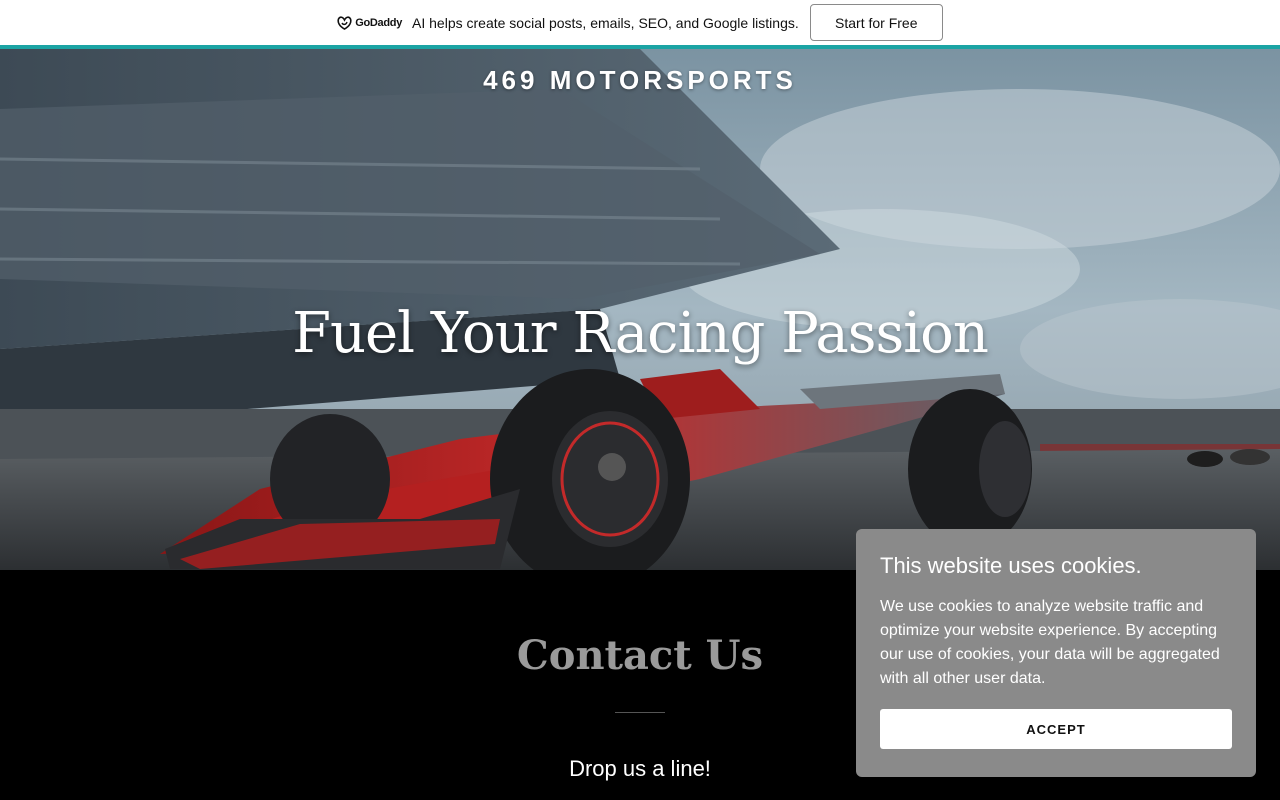  I want to click on site-title: 469 MOTORSPORTS, so click(640, 80).